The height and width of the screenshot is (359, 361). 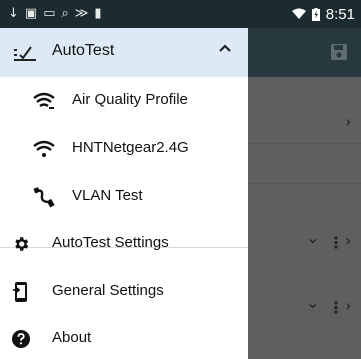 I want to click on autotest-header-title: AutoTest, so click(x=83, y=50).